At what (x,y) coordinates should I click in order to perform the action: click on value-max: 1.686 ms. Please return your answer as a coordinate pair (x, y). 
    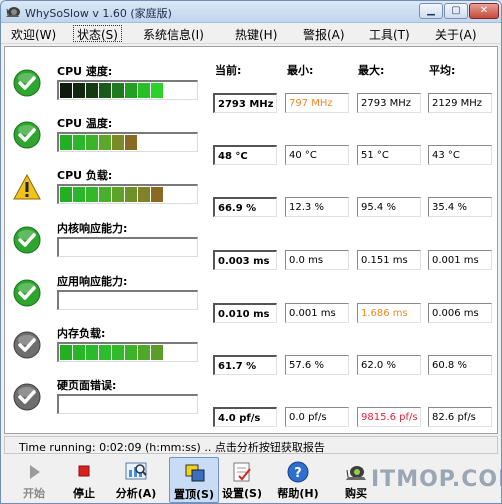
    Looking at the image, I should click on (389, 313).